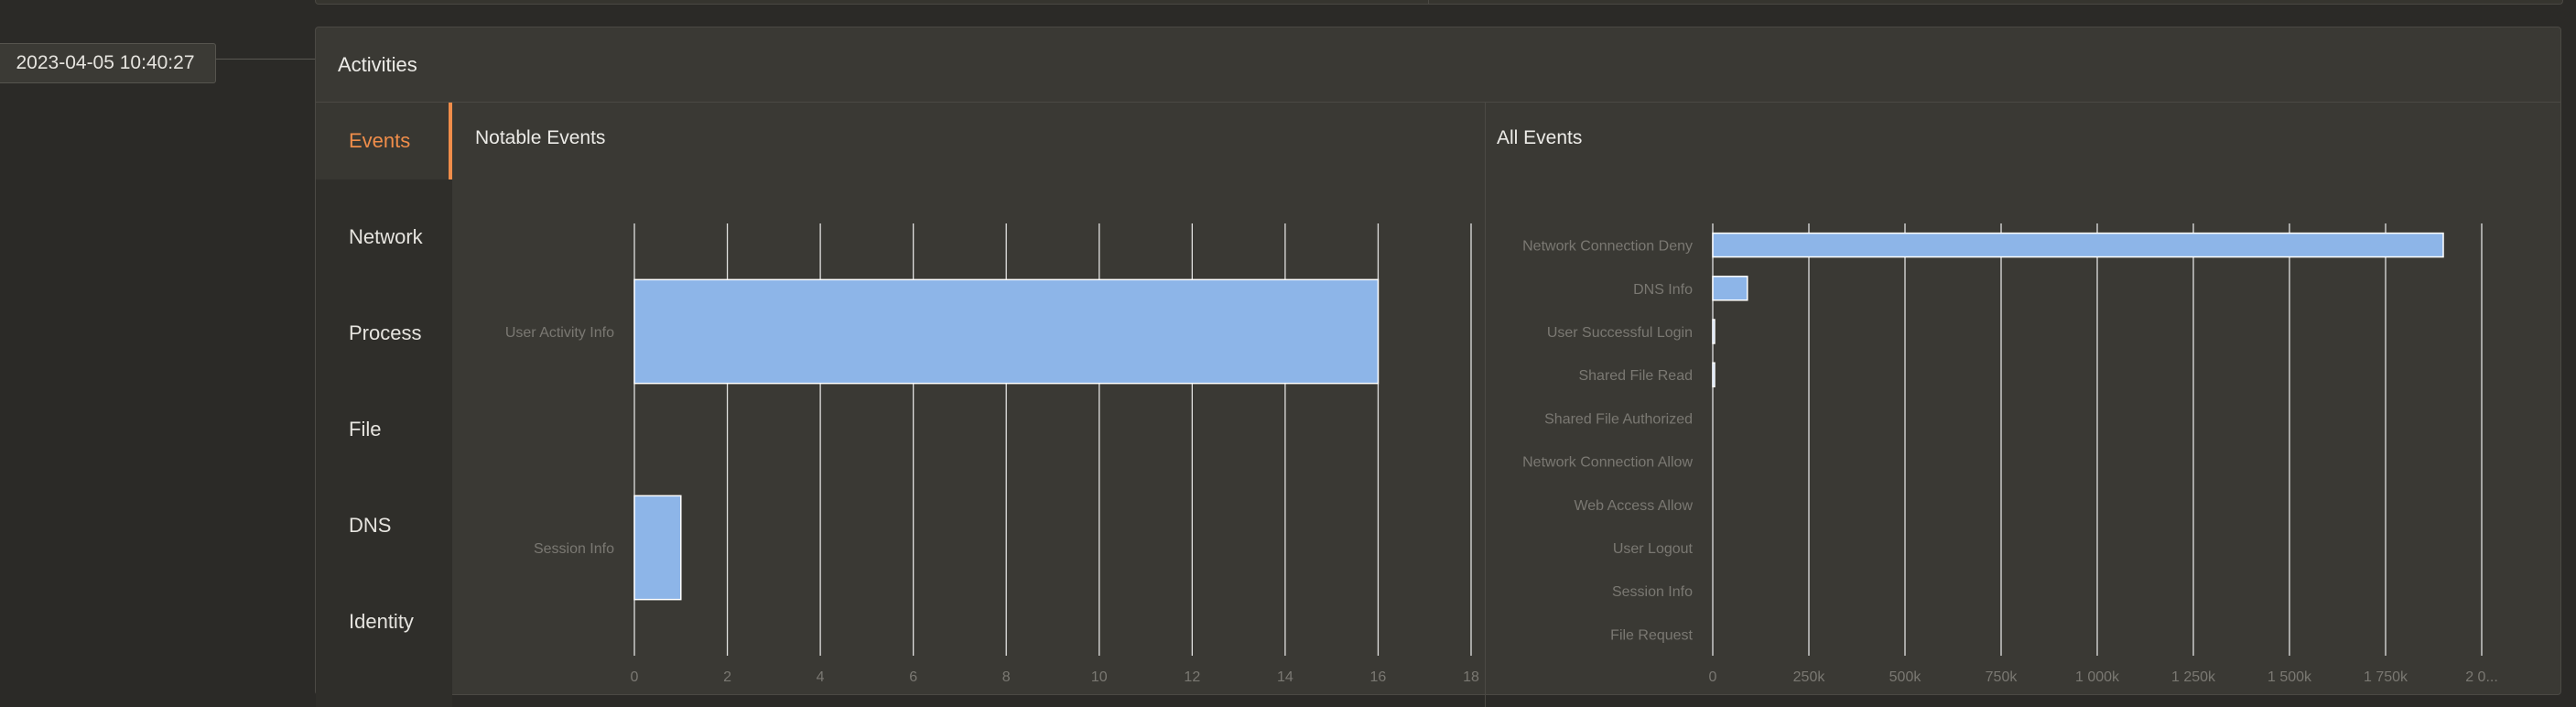 This screenshot has width=2576, height=707. I want to click on tab-events: Events, so click(384, 141).